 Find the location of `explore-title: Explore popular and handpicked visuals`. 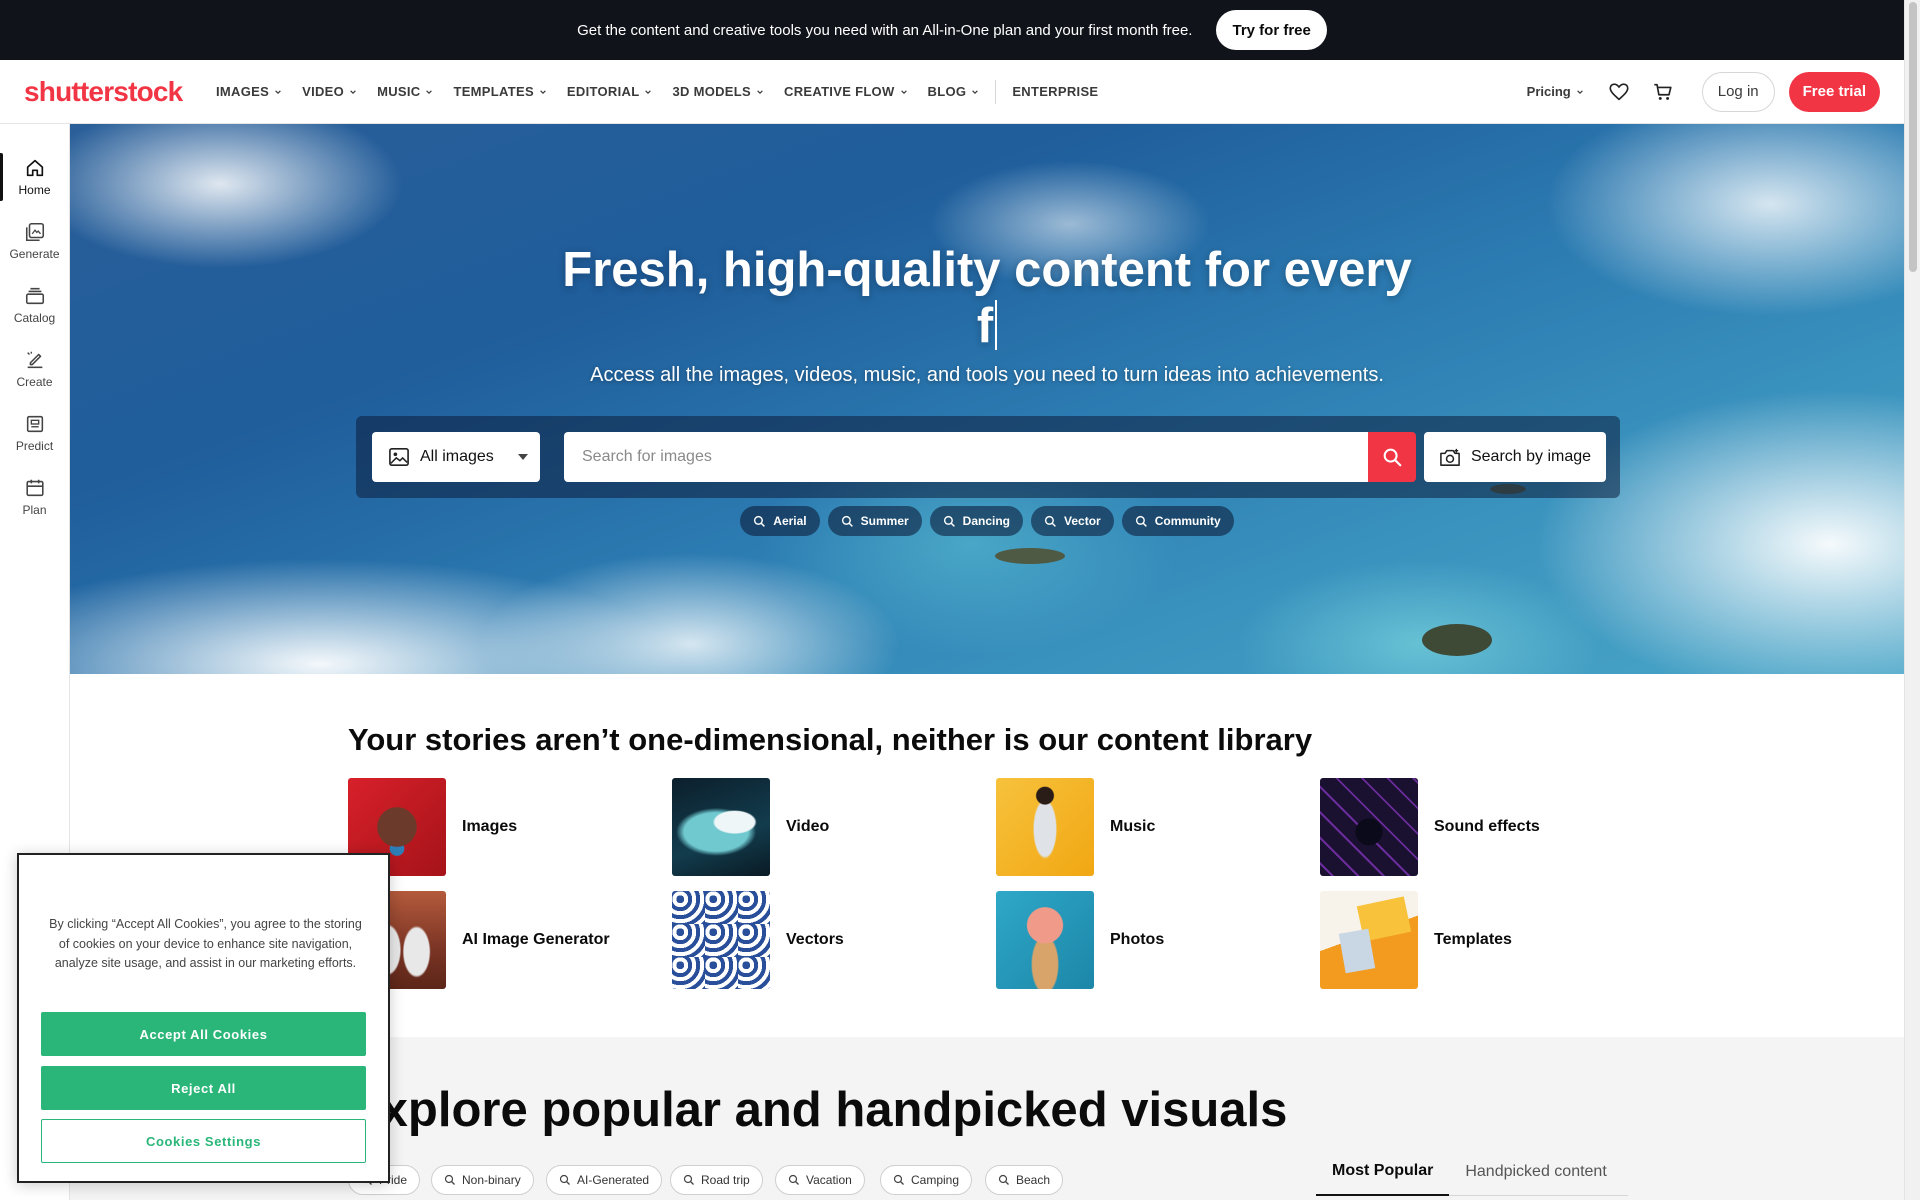

explore-title: Explore popular and handpicked visuals is located at coordinates (818, 1110).